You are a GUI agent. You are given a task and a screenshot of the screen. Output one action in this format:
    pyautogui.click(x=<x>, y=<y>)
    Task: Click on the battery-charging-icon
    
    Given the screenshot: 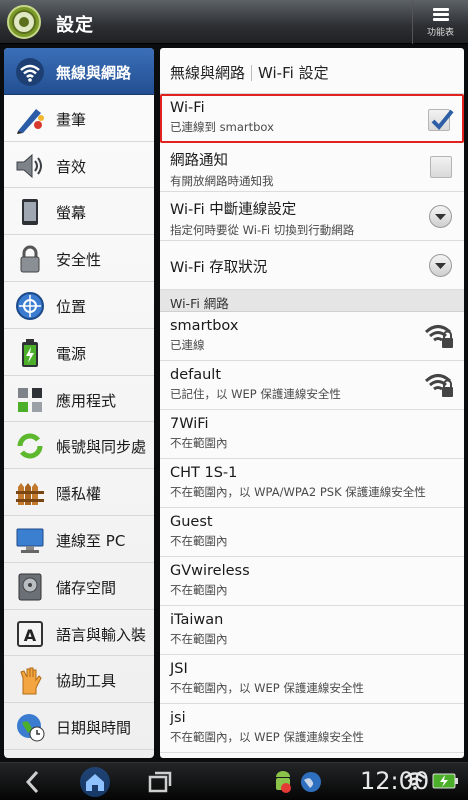 What is the action you would take?
    pyautogui.click(x=445, y=781)
    